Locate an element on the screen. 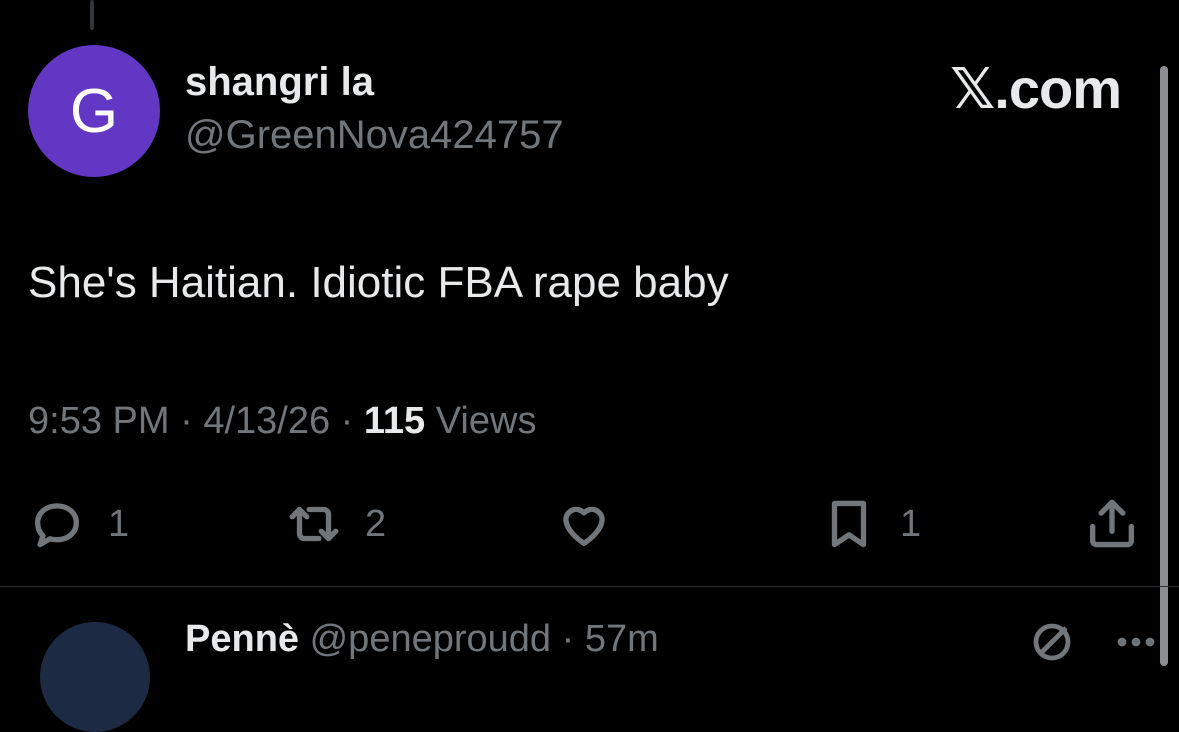 The image size is (1179, 732). repost-icon is located at coordinates (314, 524).